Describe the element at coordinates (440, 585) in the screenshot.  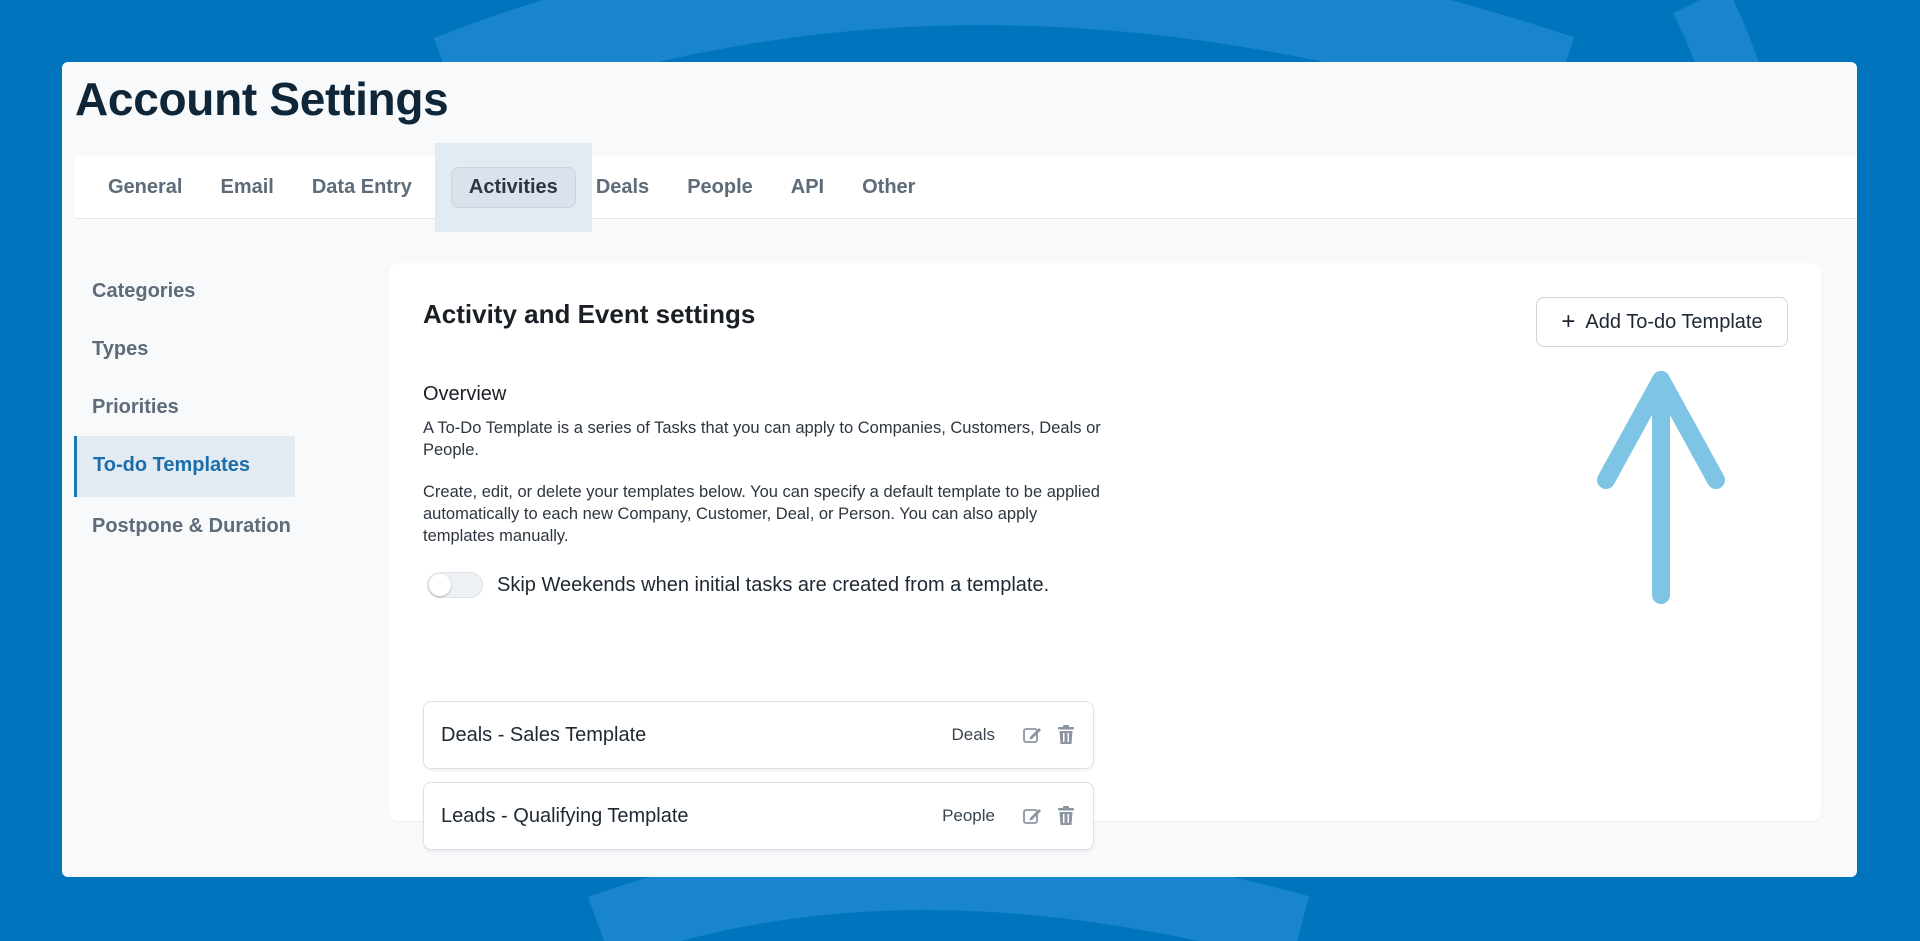
I see `toggle-knob` at that location.